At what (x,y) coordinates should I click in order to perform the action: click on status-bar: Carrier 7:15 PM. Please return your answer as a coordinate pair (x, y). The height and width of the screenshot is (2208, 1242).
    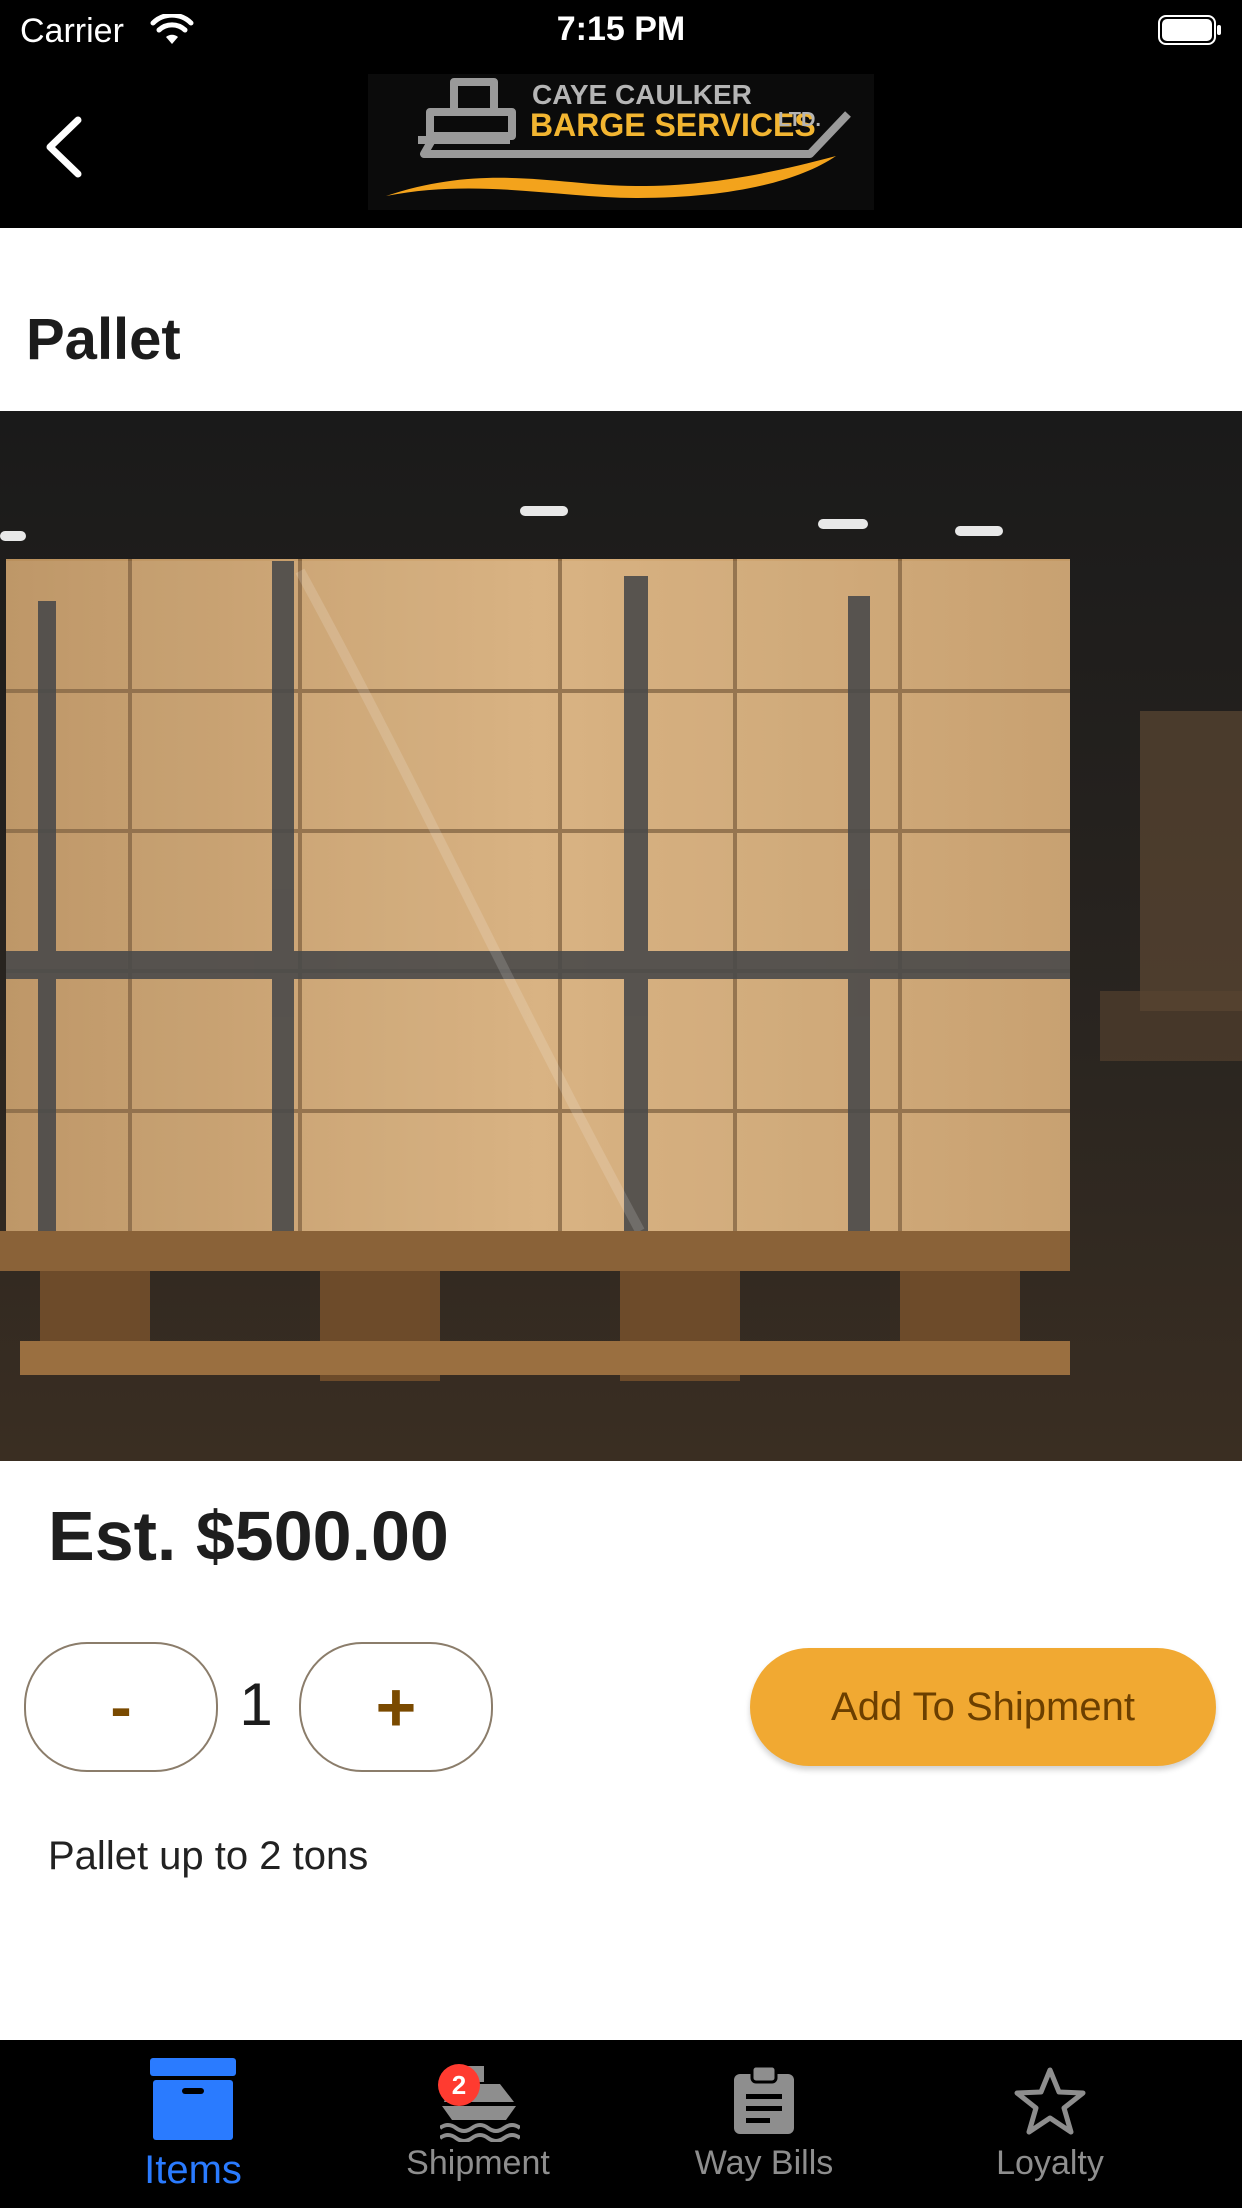
    Looking at the image, I should click on (621, 31).